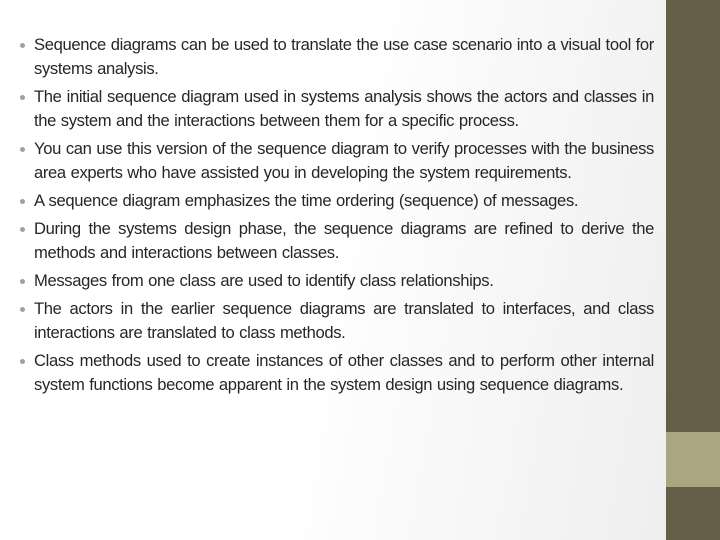 Image resolution: width=720 pixels, height=540 pixels. Describe the element at coordinates (693, 459) in the screenshot. I see `sidebar-accent-band` at that location.